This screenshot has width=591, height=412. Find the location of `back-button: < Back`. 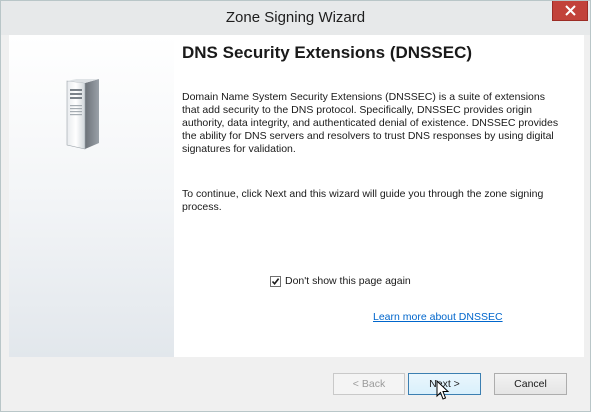

back-button: < Back is located at coordinates (369, 384).